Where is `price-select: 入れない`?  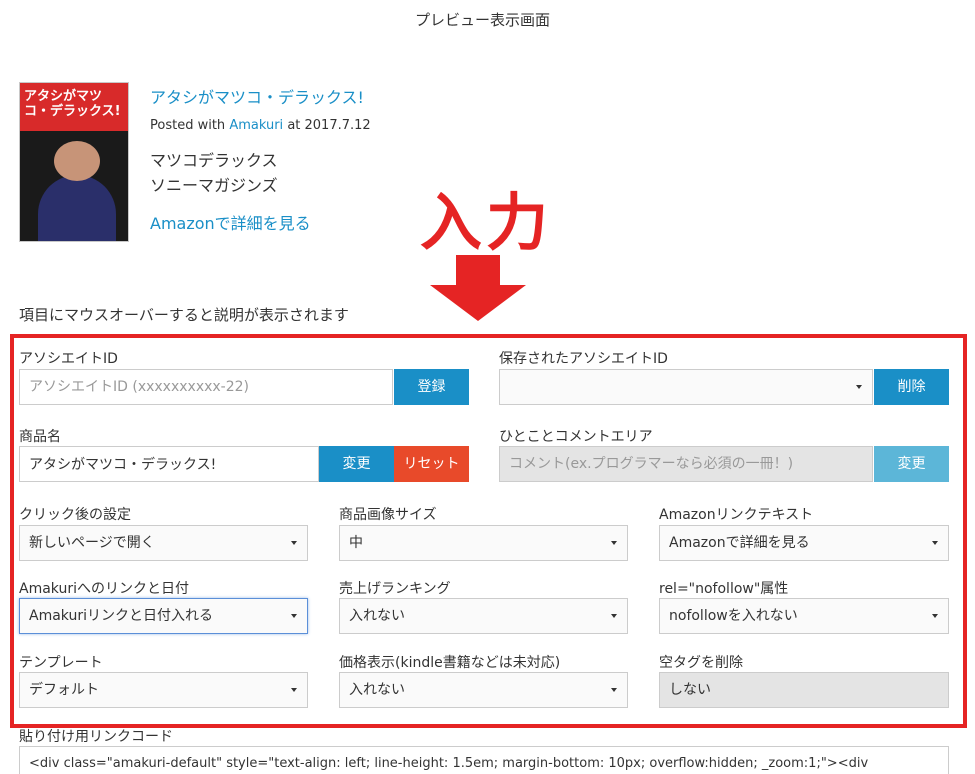
price-select: 入れない is located at coordinates (483, 690).